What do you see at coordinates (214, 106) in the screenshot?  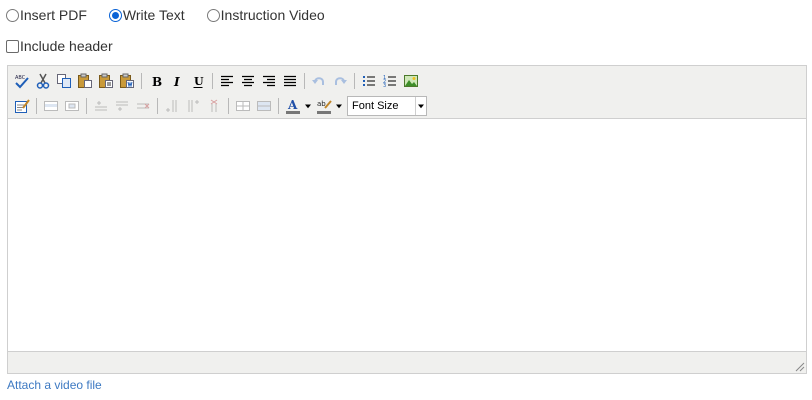 I see `delete-col-icon` at bounding box center [214, 106].